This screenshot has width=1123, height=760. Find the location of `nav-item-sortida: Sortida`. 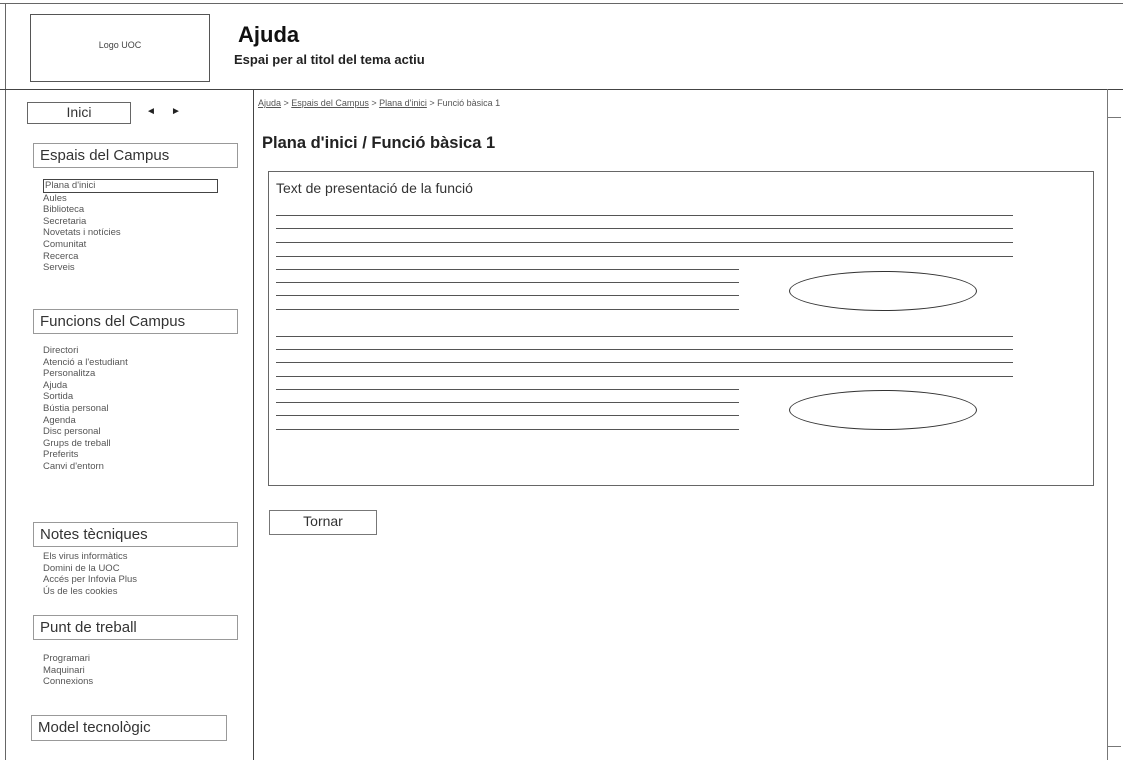

nav-item-sortida: Sortida is located at coordinates (85, 397).